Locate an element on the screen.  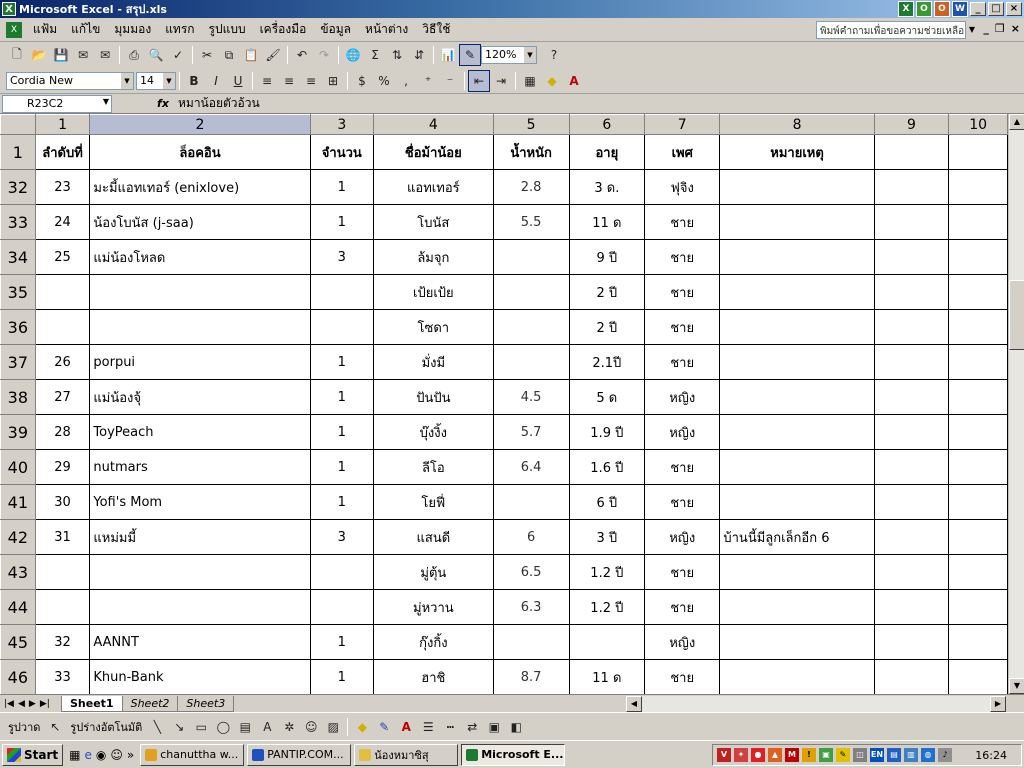
select-all-corner is located at coordinates (18, 124).